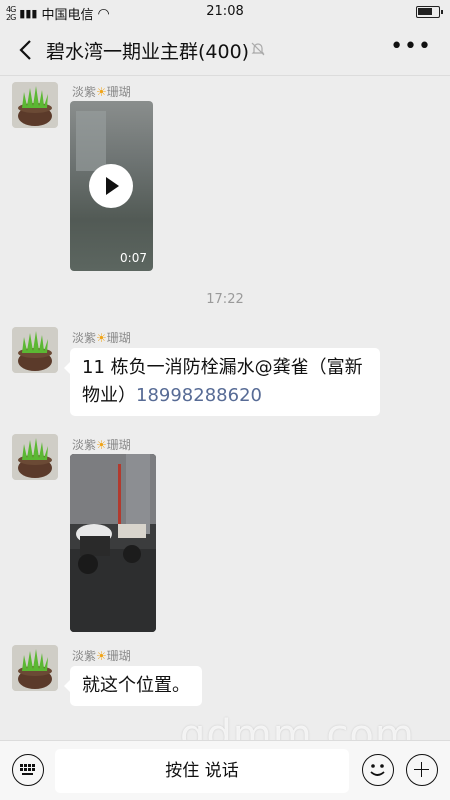 The width and height of the screenshot is (450, 800). I want to click on keyboard-icon, so click(28, 770).